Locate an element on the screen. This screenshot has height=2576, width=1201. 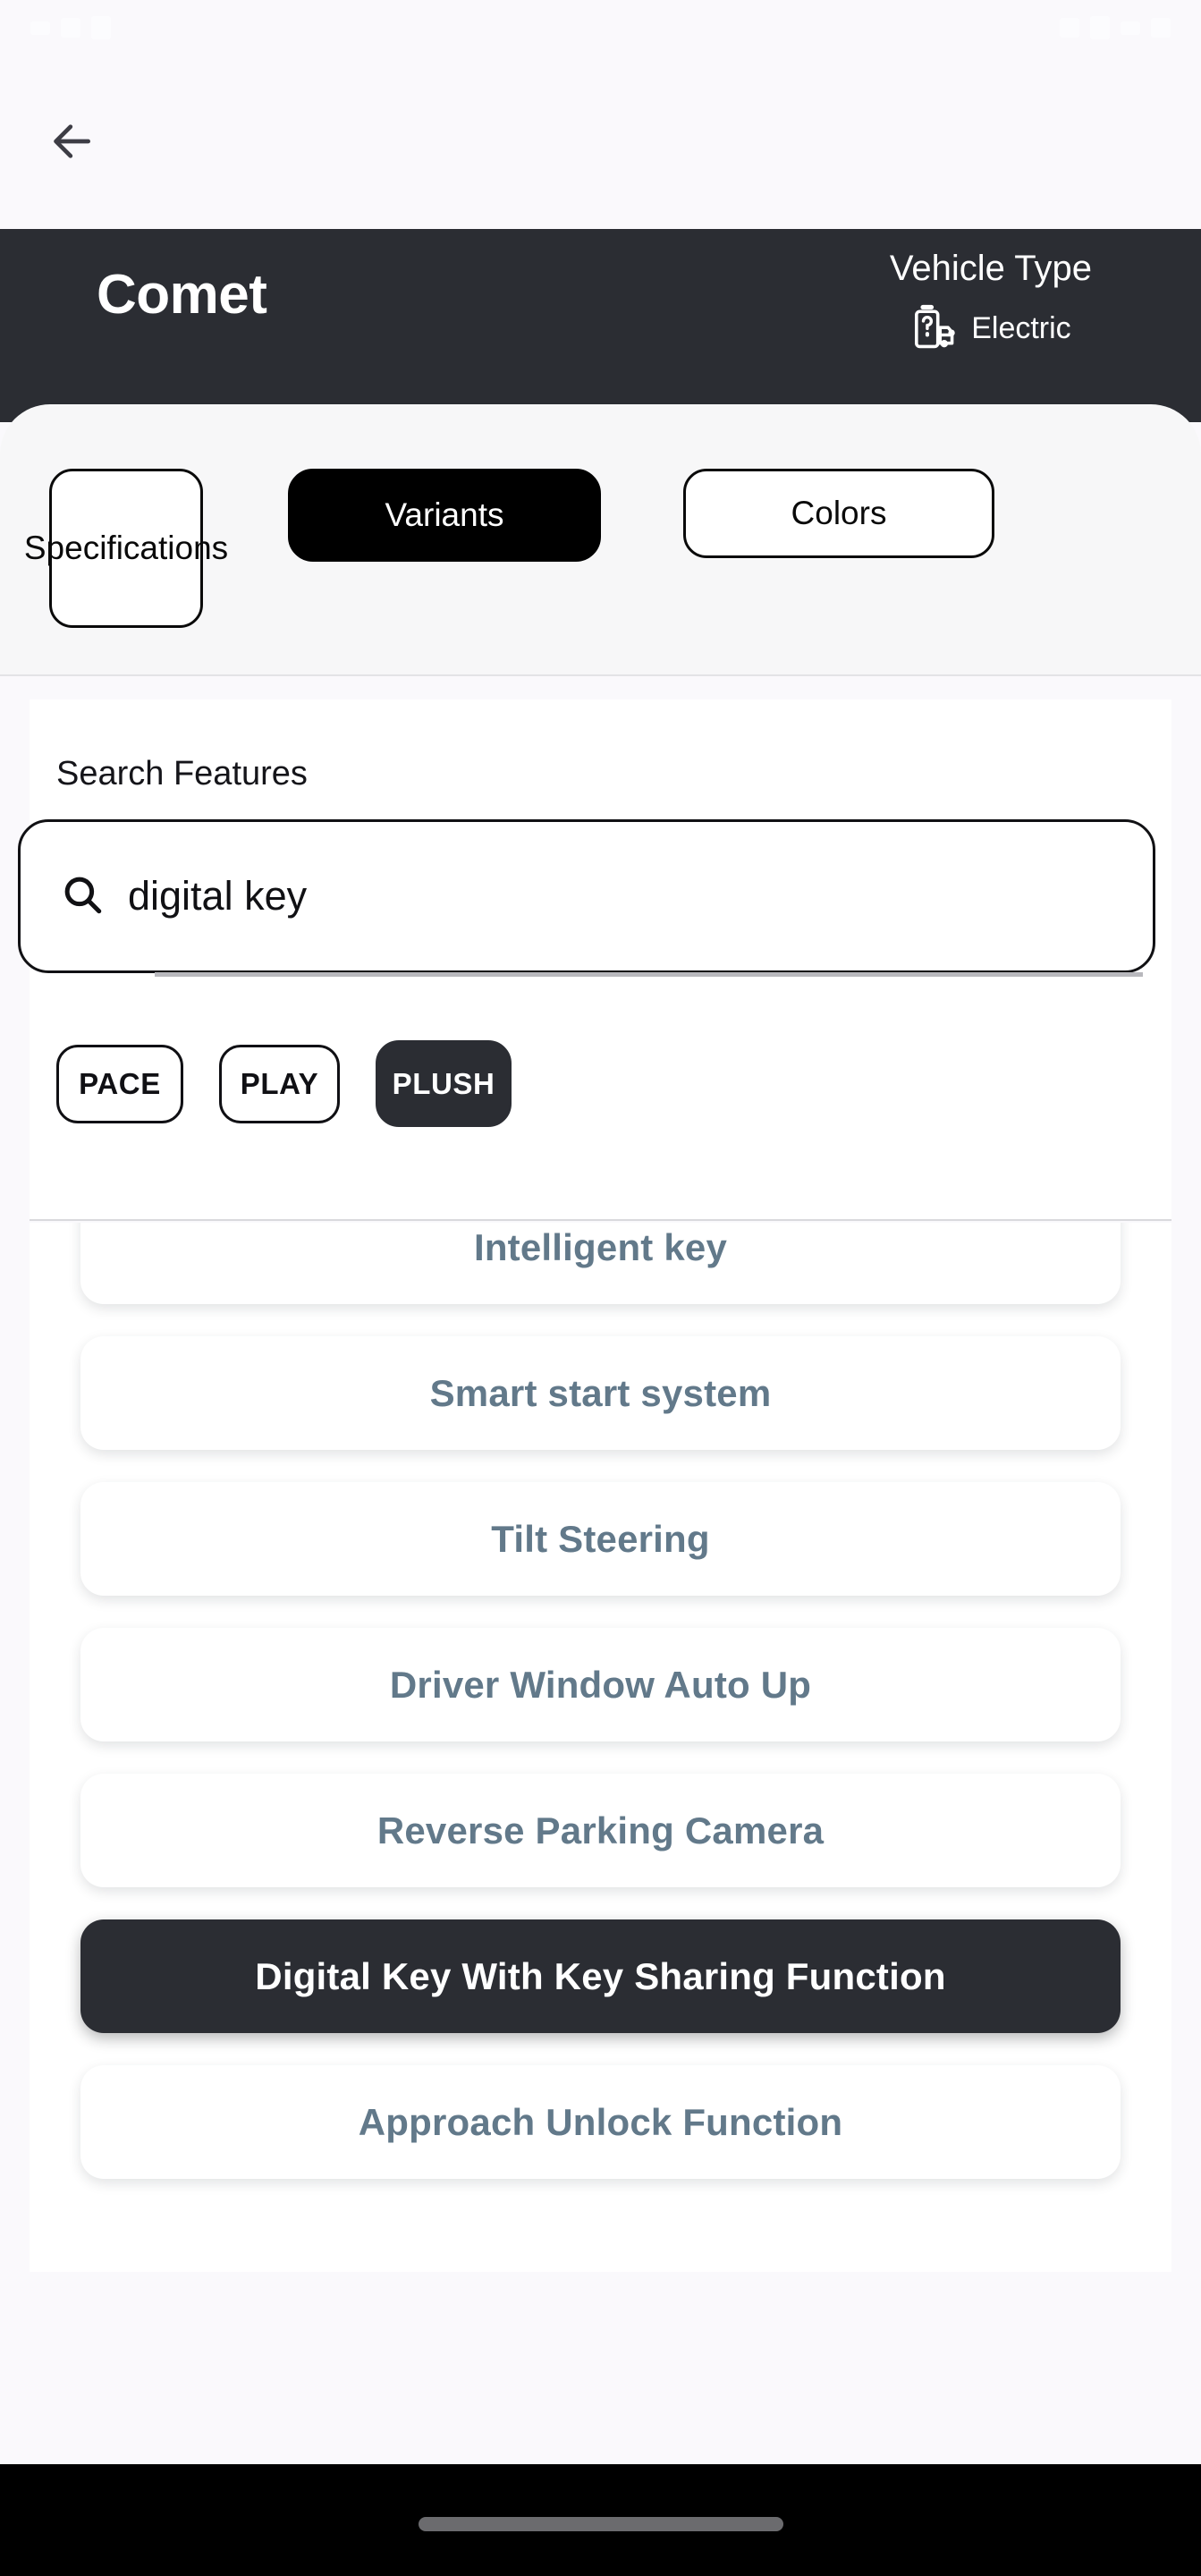
feature-card: Reverse Parking Camera is located at coordinates (600, 1830).